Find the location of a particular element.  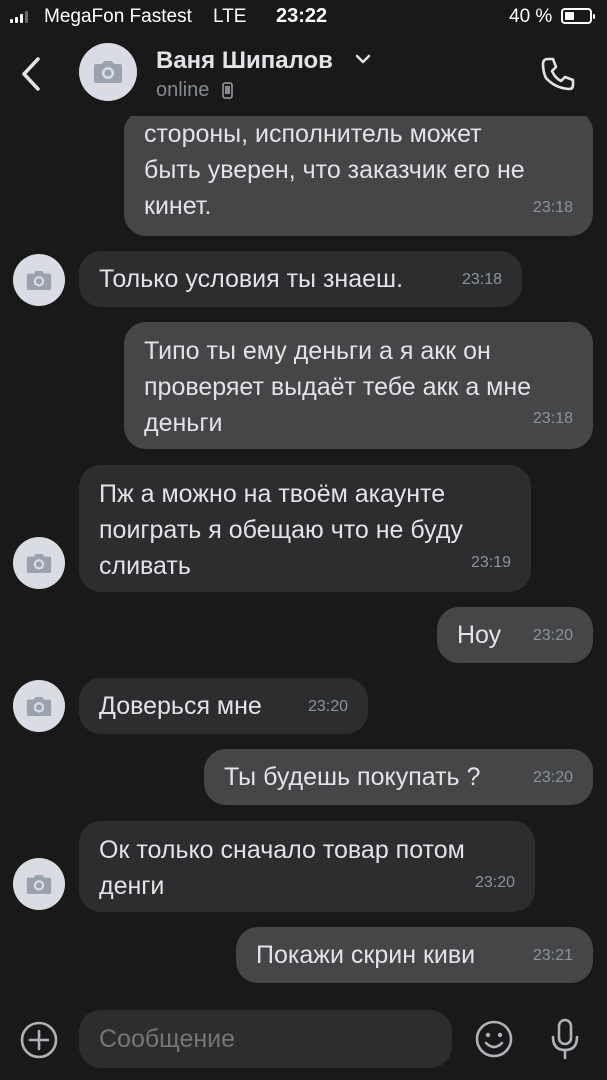

plus-circle-icon is located at coordinates (39, 1040).